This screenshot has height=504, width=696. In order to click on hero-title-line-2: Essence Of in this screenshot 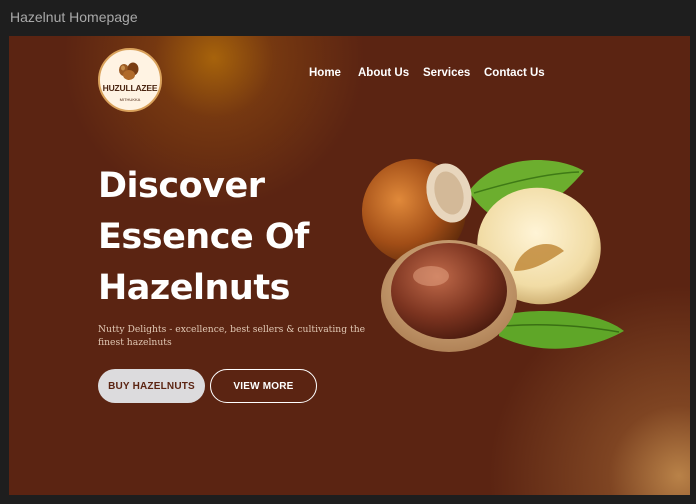, I will do `click(203, 237)`.